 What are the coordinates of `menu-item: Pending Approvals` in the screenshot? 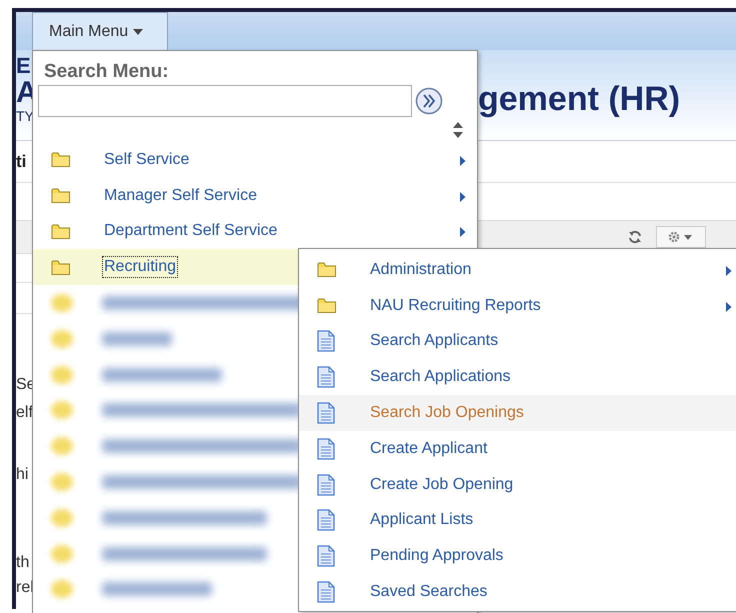 It's located at (437, 556).